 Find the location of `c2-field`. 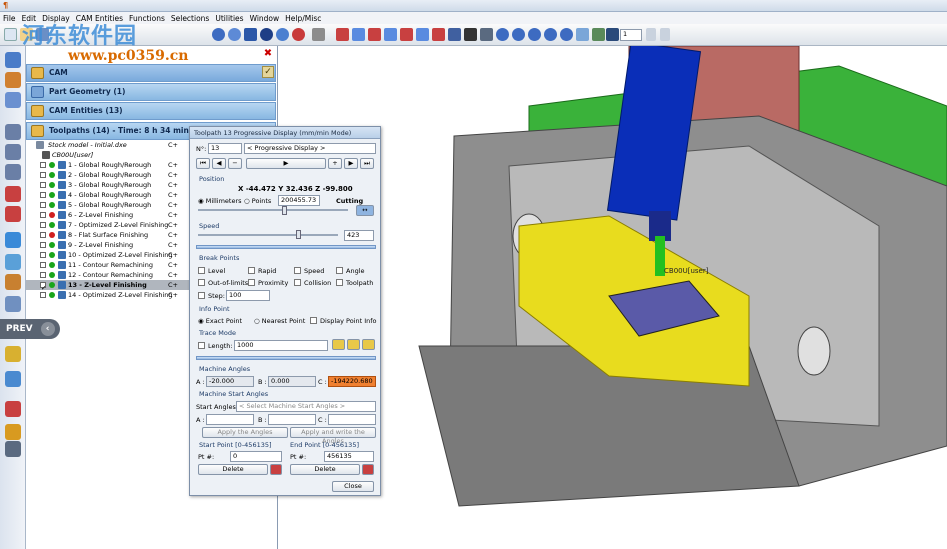

c2-field is located at coordinates (352, 419).